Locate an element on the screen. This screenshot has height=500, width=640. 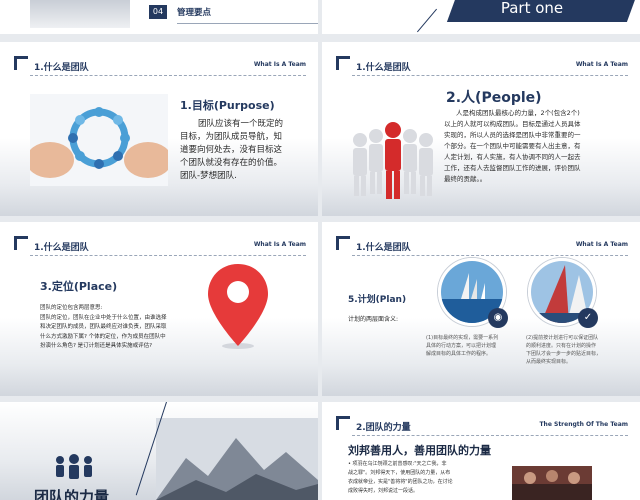
checklist-icon: ✓ is located at coordinates (588, 318).